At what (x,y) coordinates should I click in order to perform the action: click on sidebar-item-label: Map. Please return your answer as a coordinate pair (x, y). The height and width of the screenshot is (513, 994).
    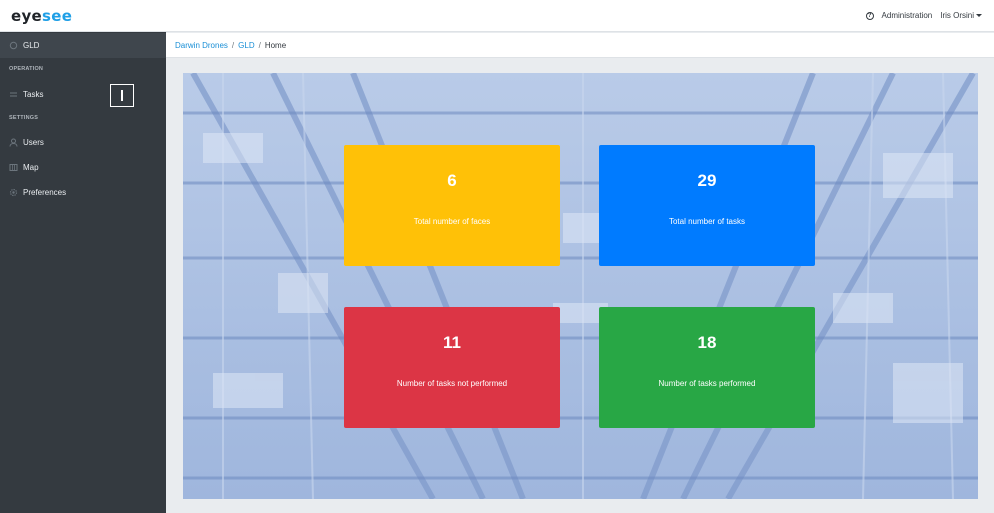
    Looking at the image, I should click on (31, 167).